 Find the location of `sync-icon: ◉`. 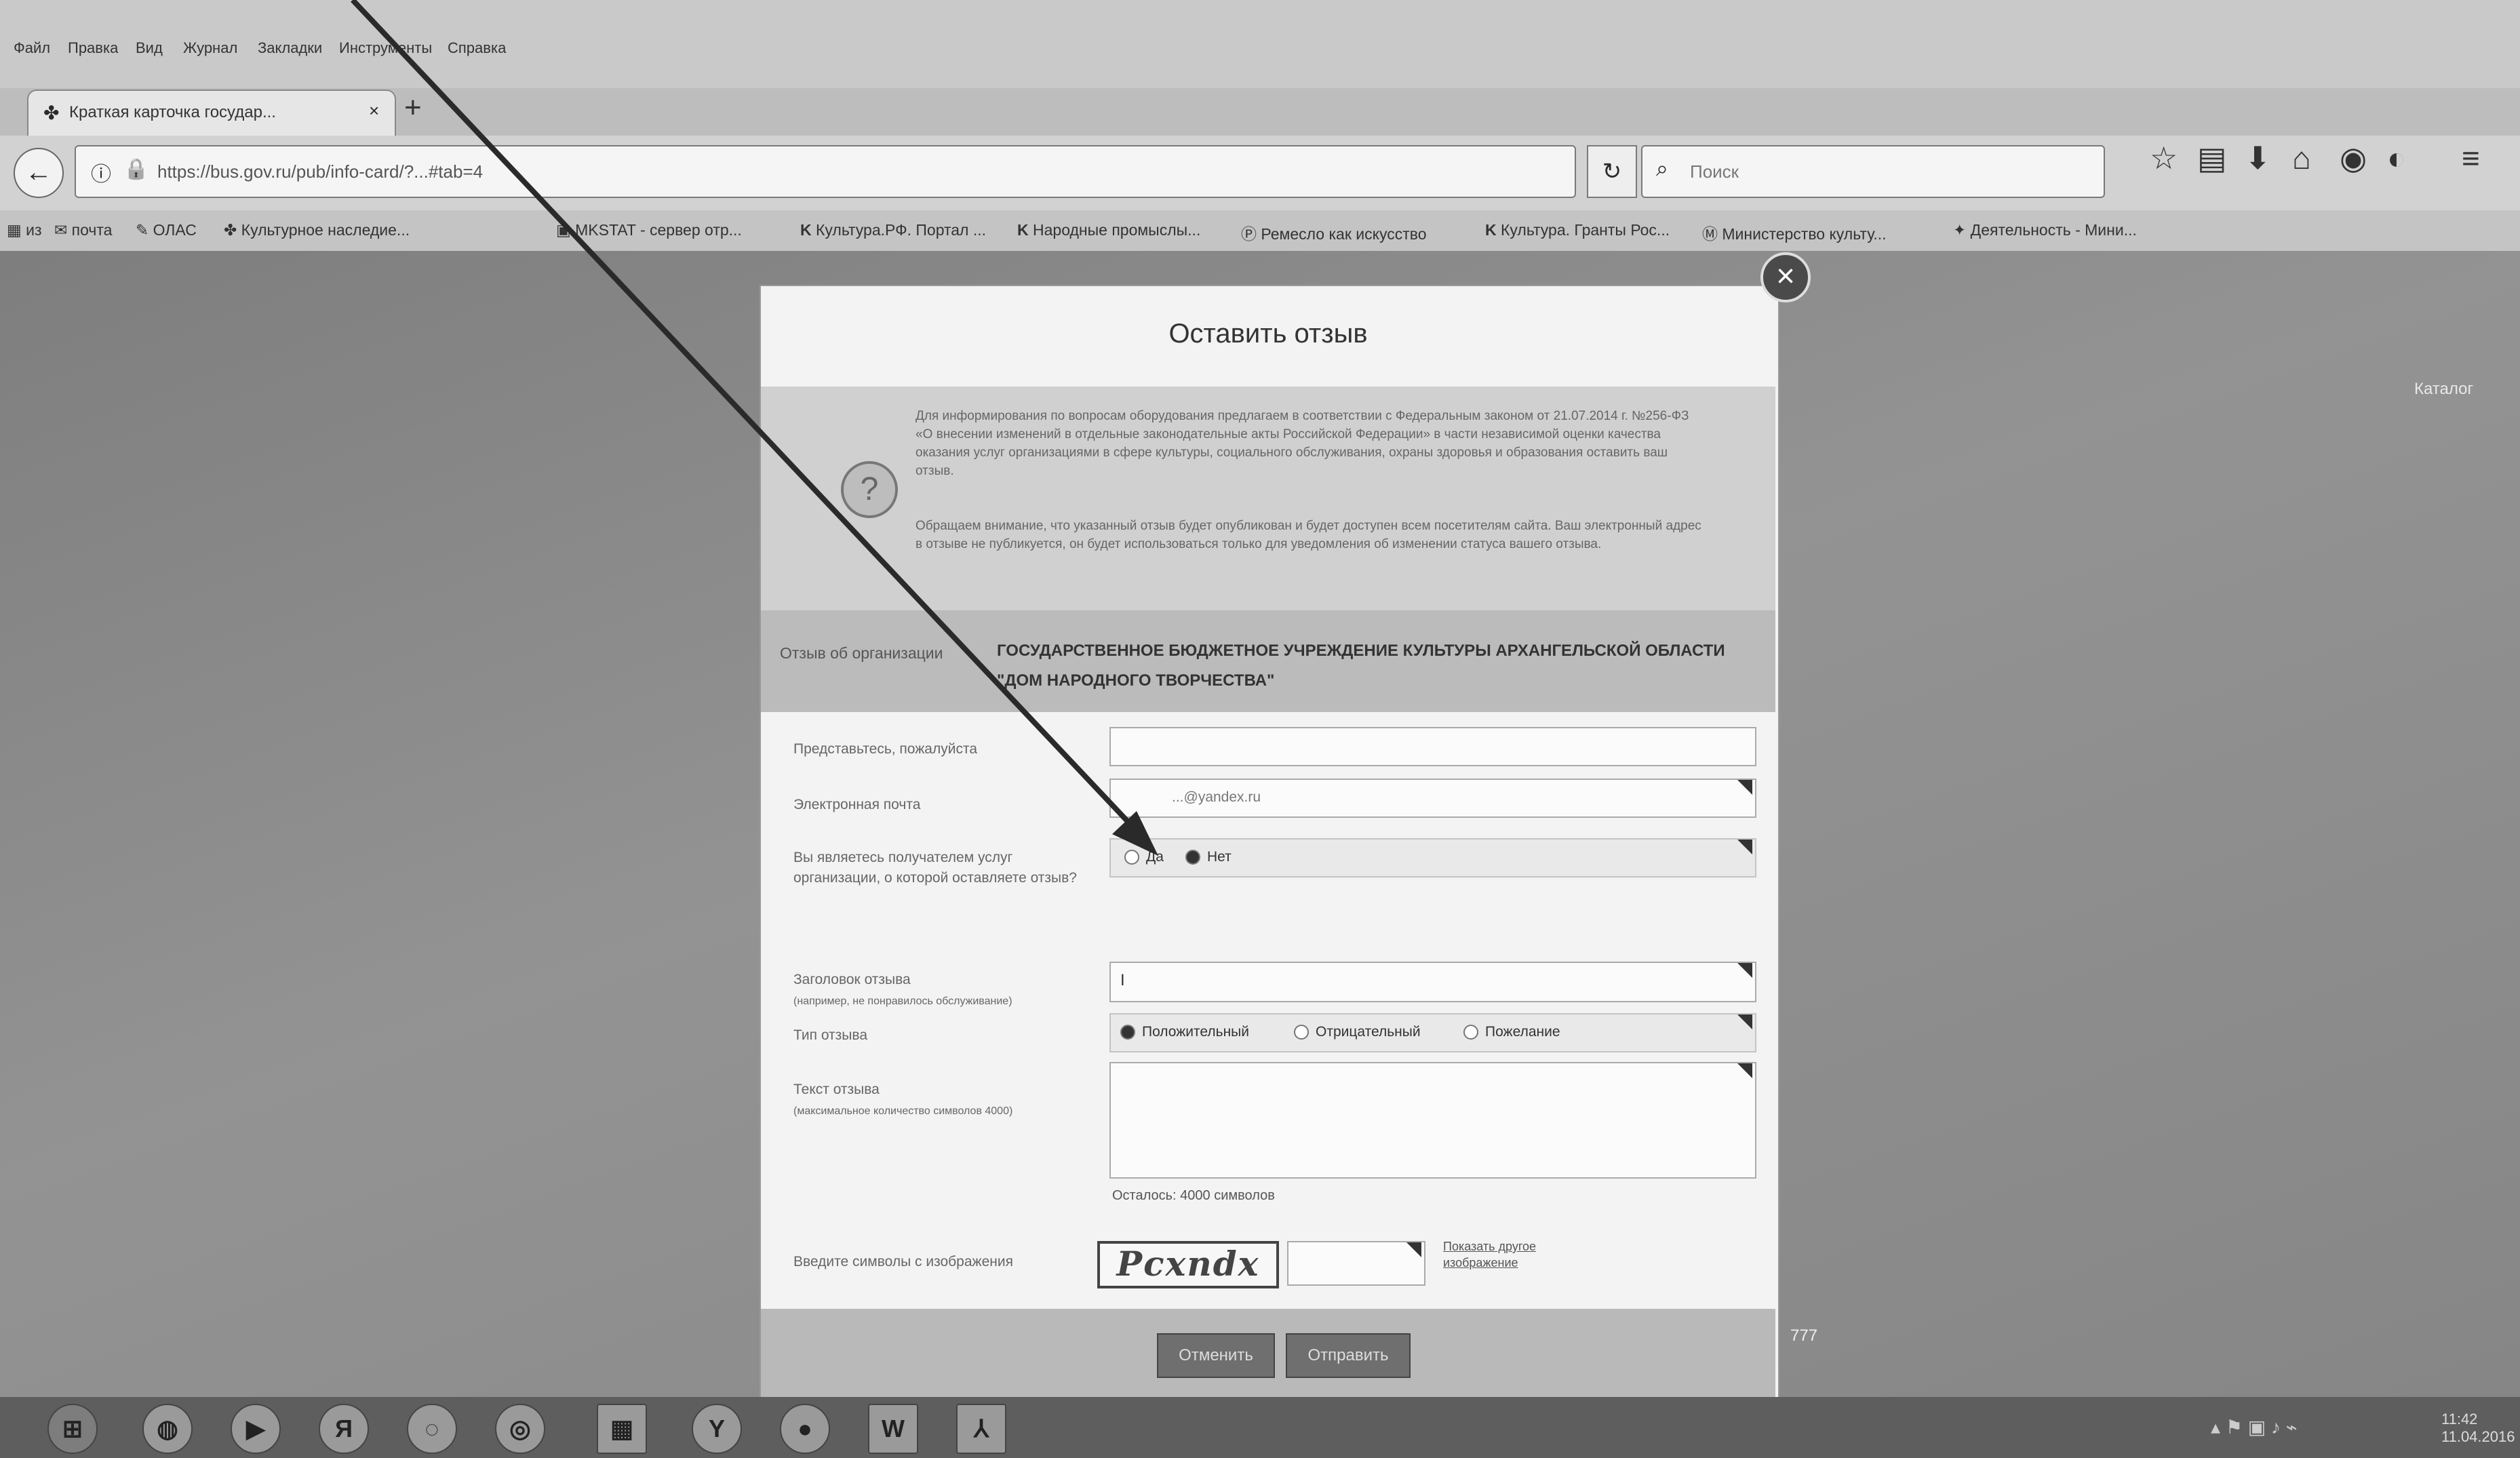

sync-icon: ◉ is located at coordinates (2353, 158).